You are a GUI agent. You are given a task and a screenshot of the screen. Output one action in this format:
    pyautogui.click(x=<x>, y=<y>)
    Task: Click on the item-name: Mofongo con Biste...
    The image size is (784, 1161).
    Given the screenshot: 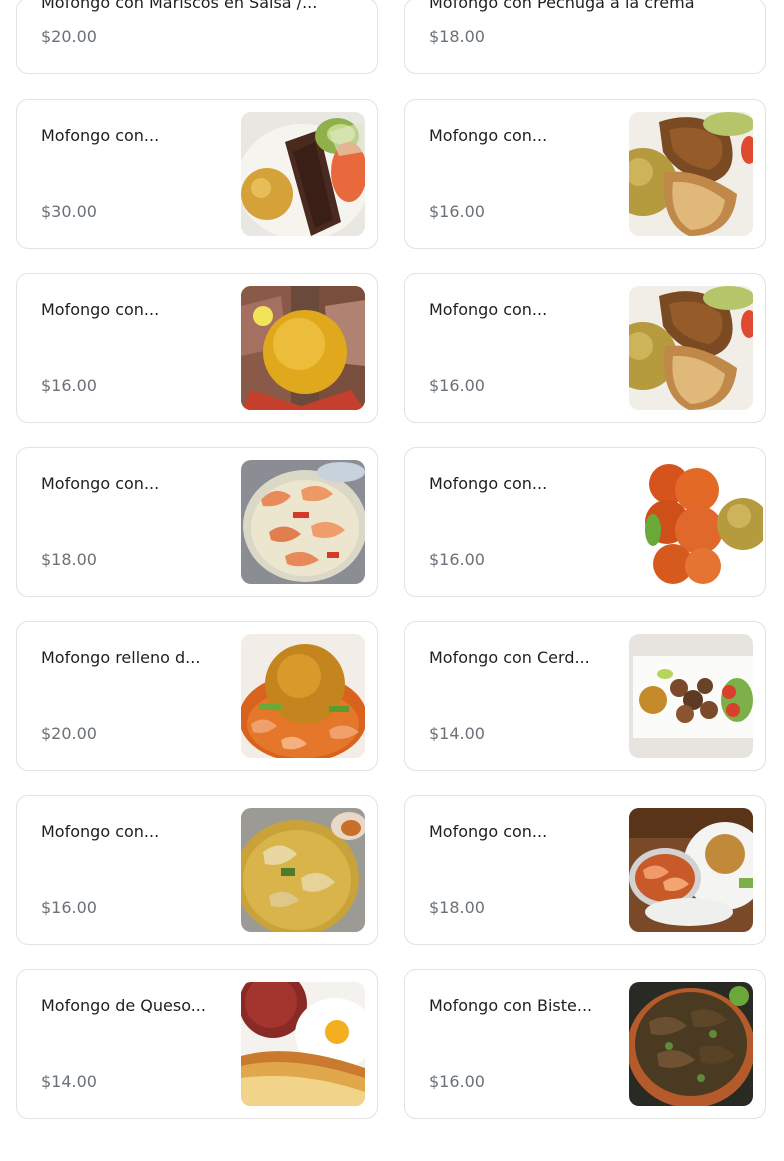 What is the action you would take?
    pyautogui.click(x=511, y=1005)
    